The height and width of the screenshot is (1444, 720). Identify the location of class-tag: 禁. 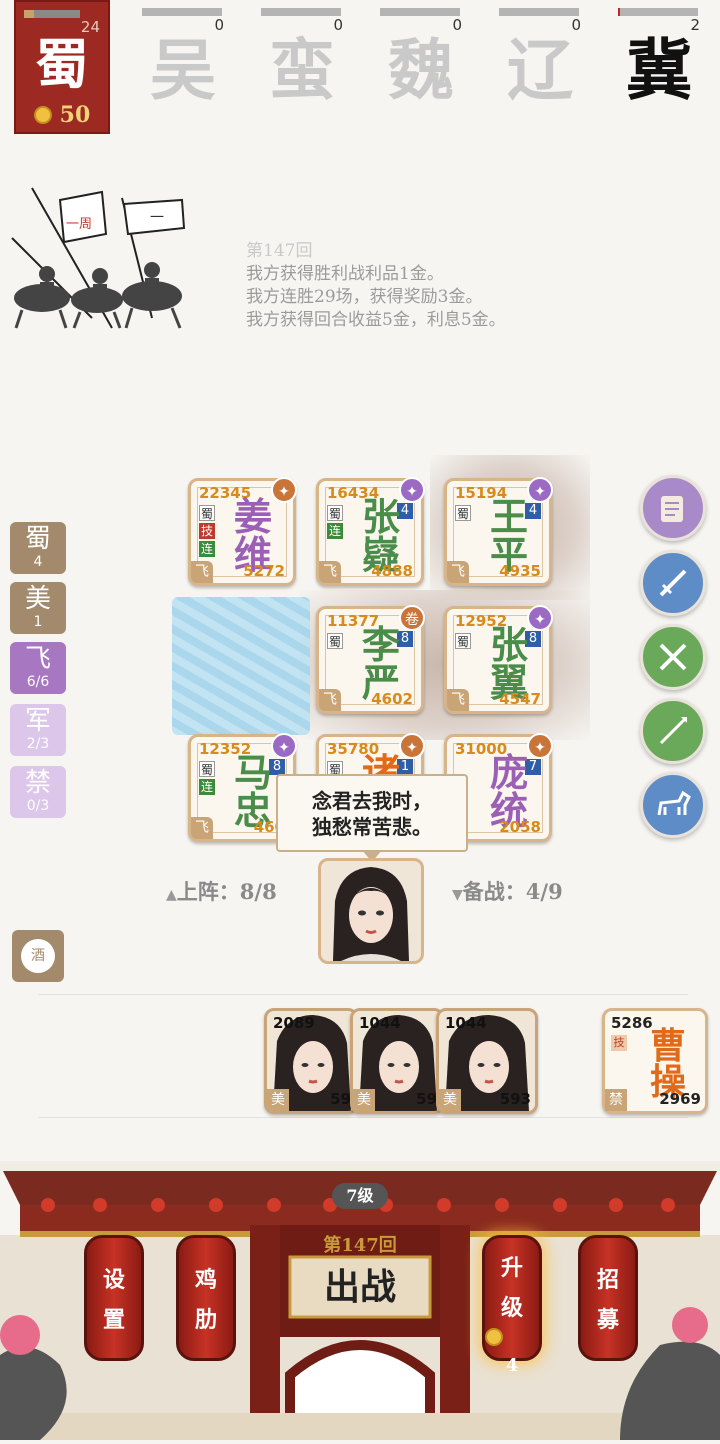
(616, 1100).